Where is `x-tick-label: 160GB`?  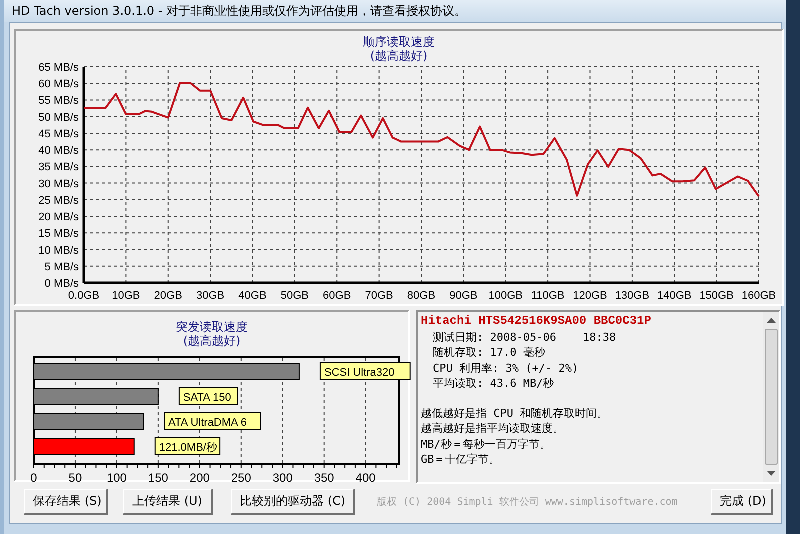 x-tick-label: 160GB is located at coordinates (759, 296).